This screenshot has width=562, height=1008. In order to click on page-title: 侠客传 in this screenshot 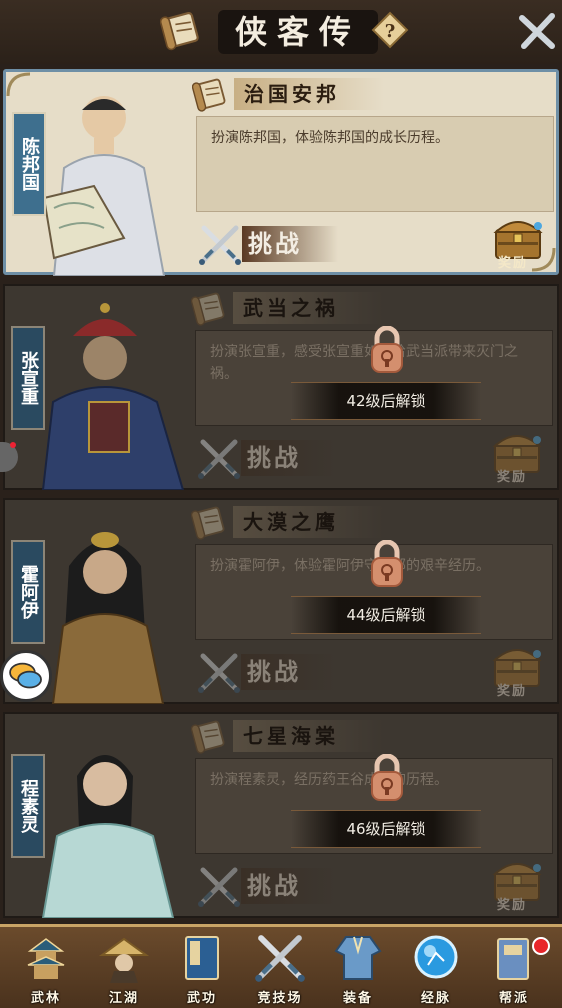, I will do `click(298, 32)`.